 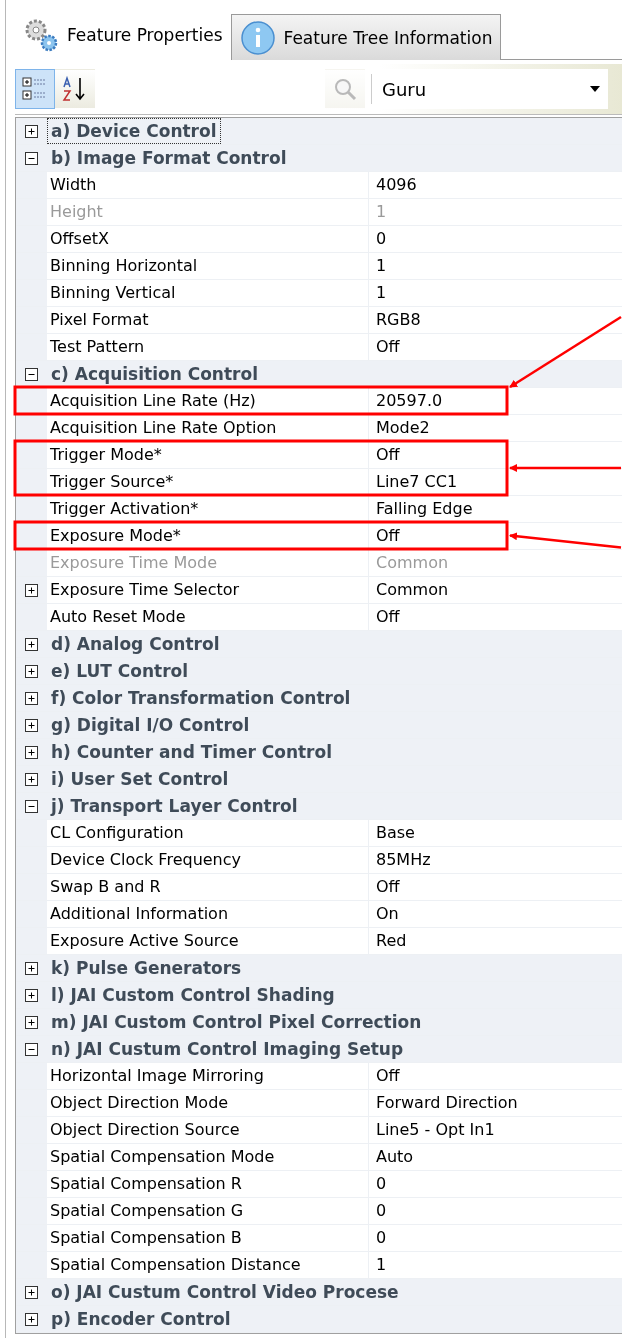 What do you see at coordinates (432, 1130) in the screenshot?
I see `property-value: Line5 - Opt In1` at bounding box center [432, 1130].